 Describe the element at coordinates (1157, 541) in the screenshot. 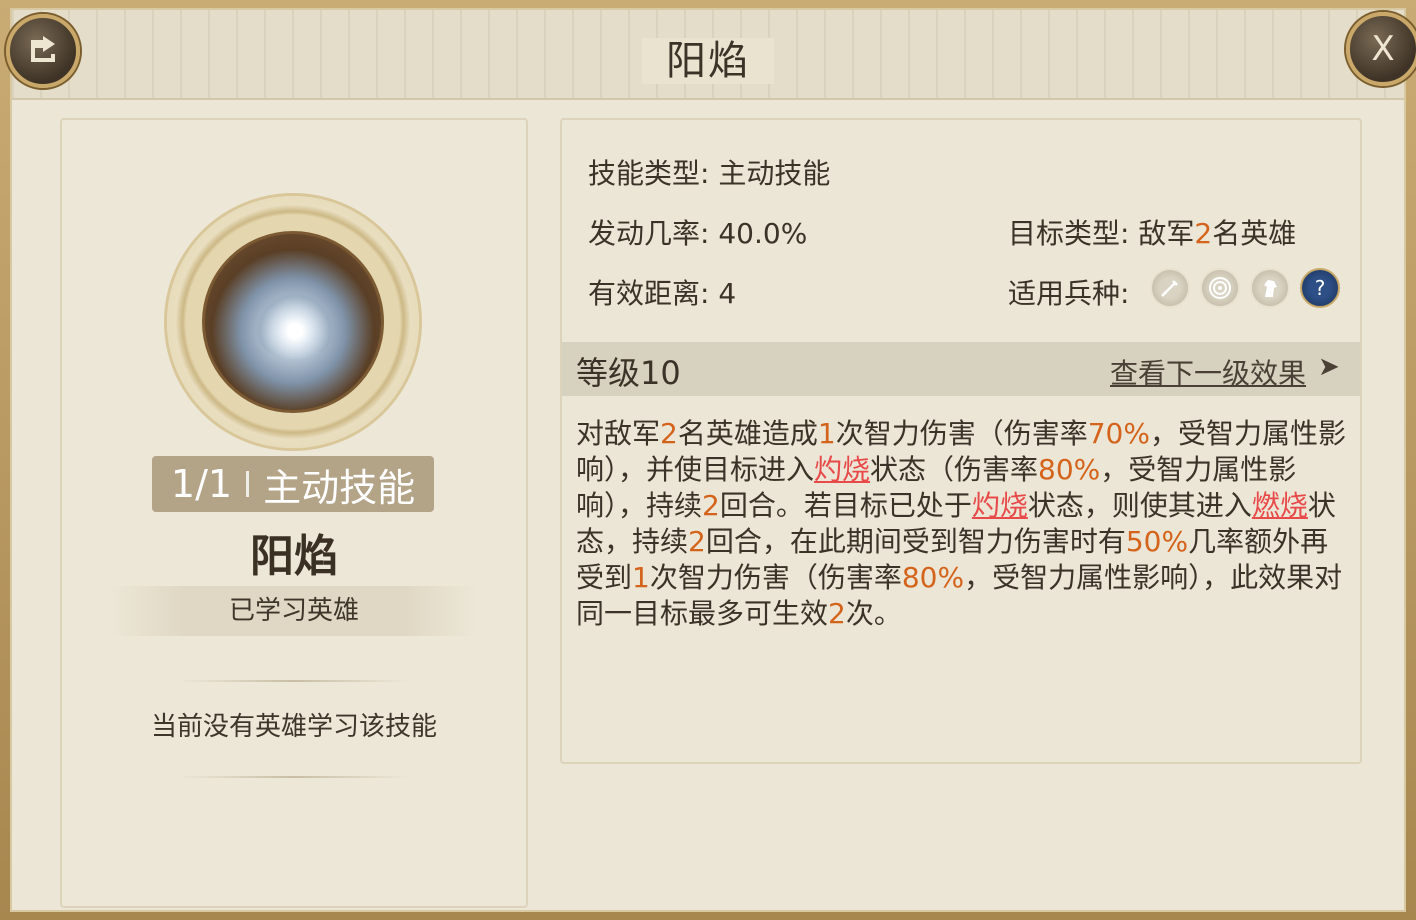

I see `highlight-number: 50%` at that location.